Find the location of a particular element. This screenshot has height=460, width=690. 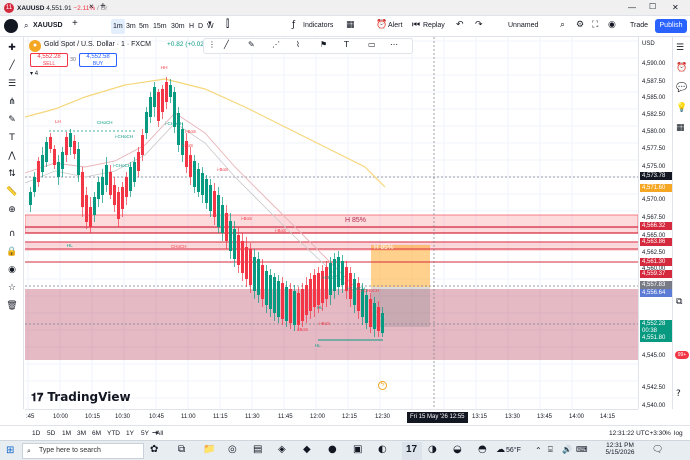

taskbar-clock: 12:31 PM 5/15/2026 is located at coordinates (620, 449).